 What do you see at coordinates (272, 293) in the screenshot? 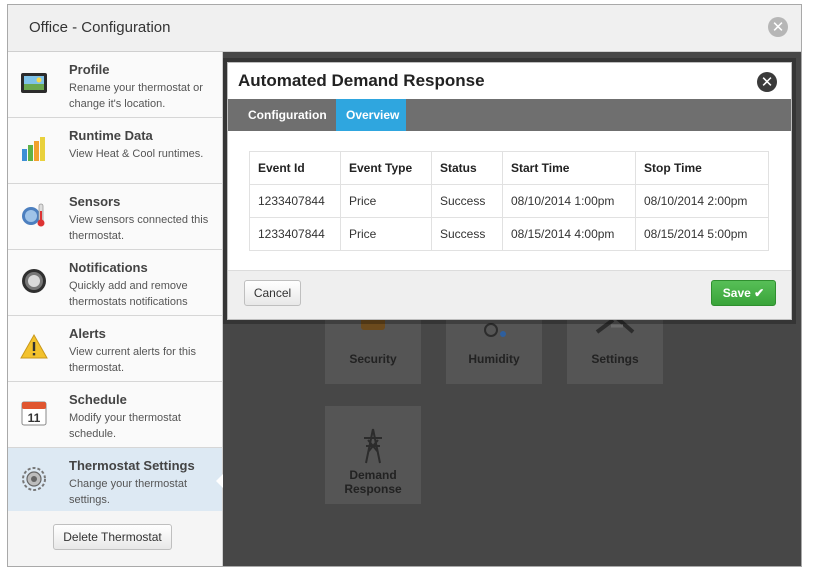
I see `cancel-button: Cancel` at bounding box center [272, 293].